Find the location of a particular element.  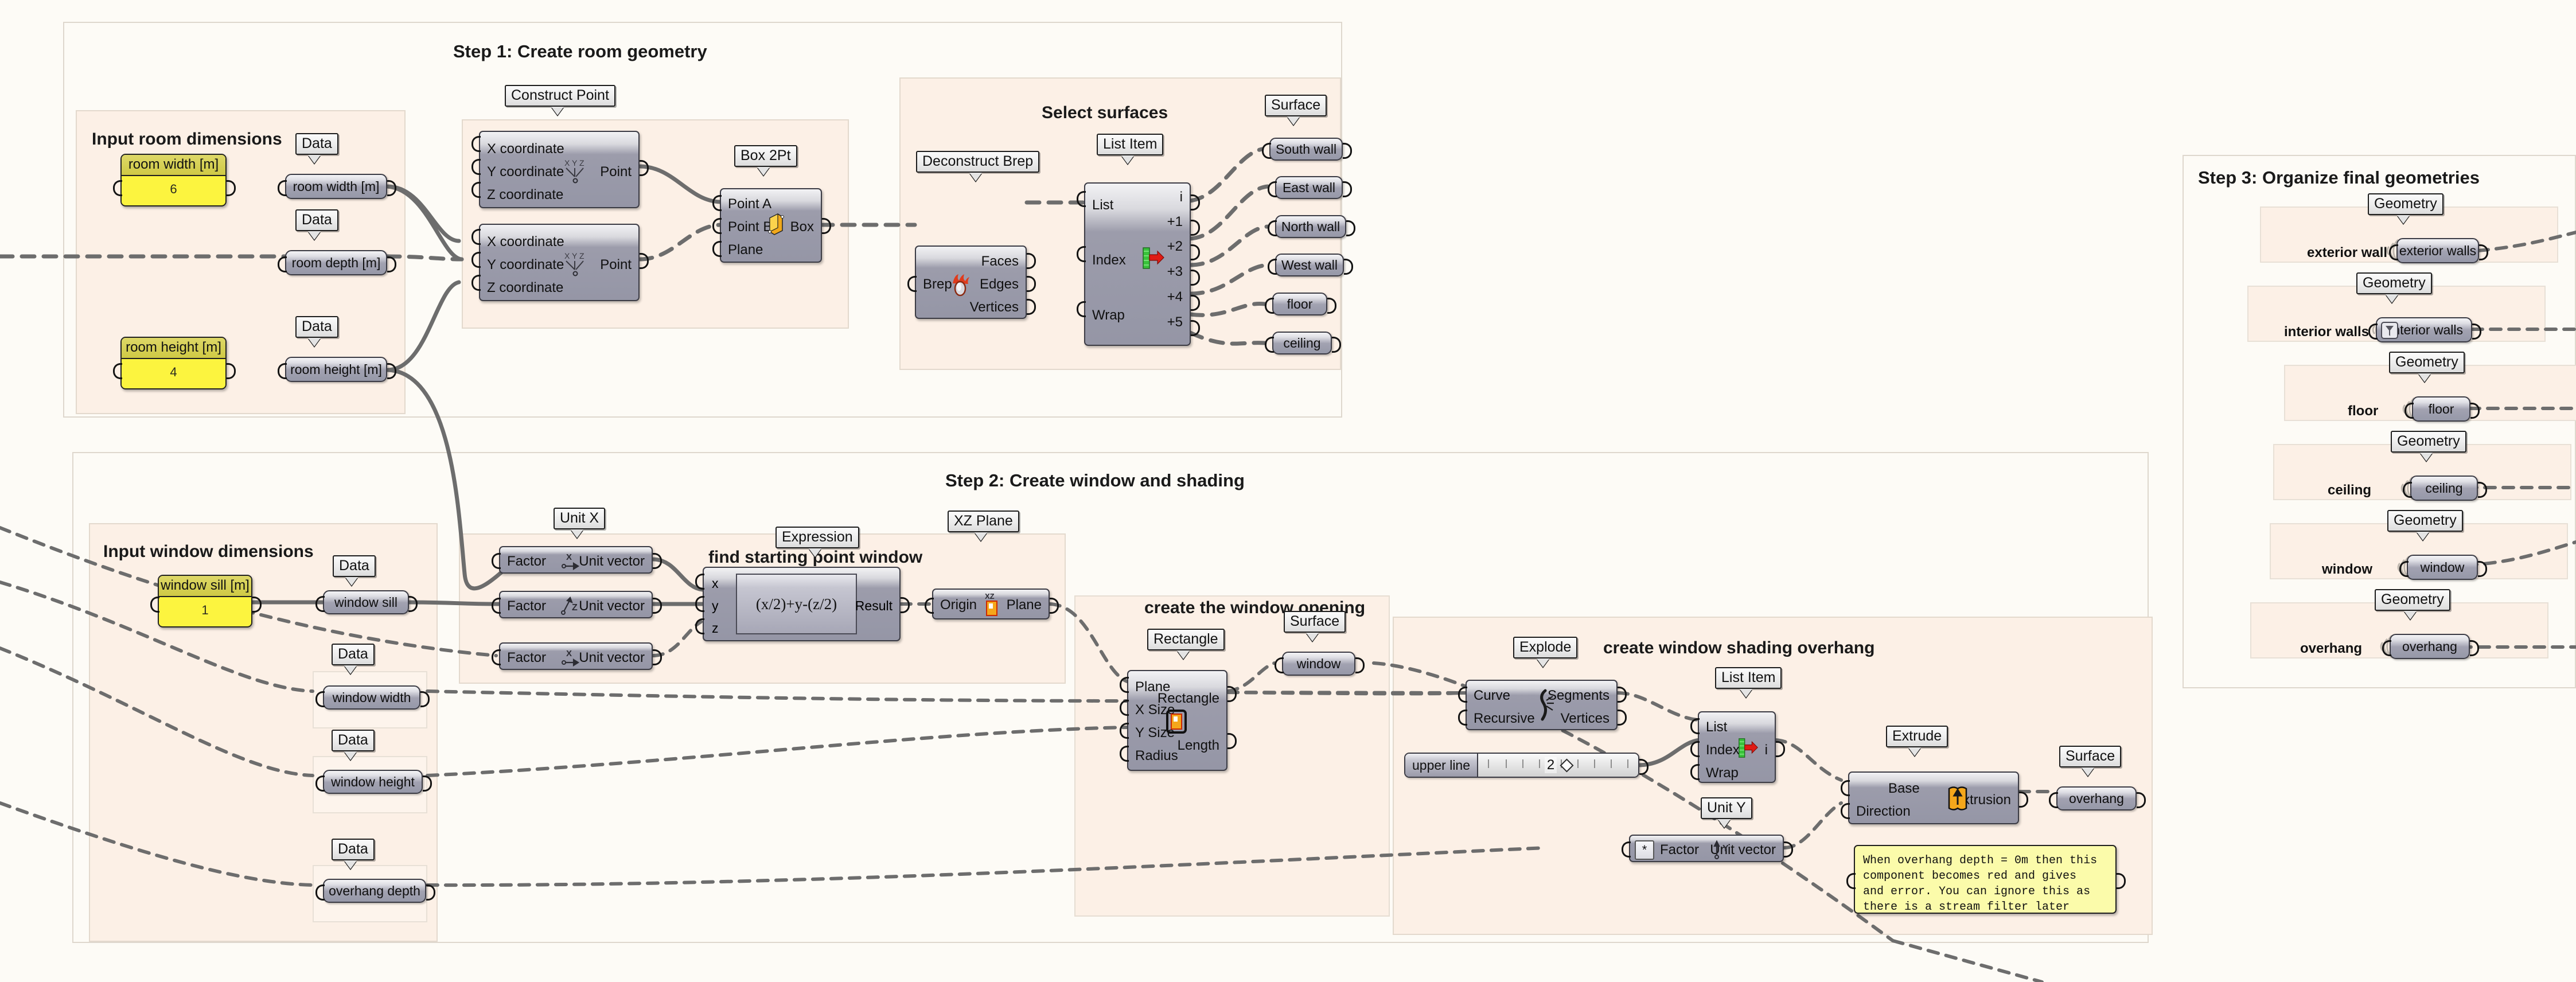

balloon-construct-point: Construct Point is located at coordinates (560, 100).